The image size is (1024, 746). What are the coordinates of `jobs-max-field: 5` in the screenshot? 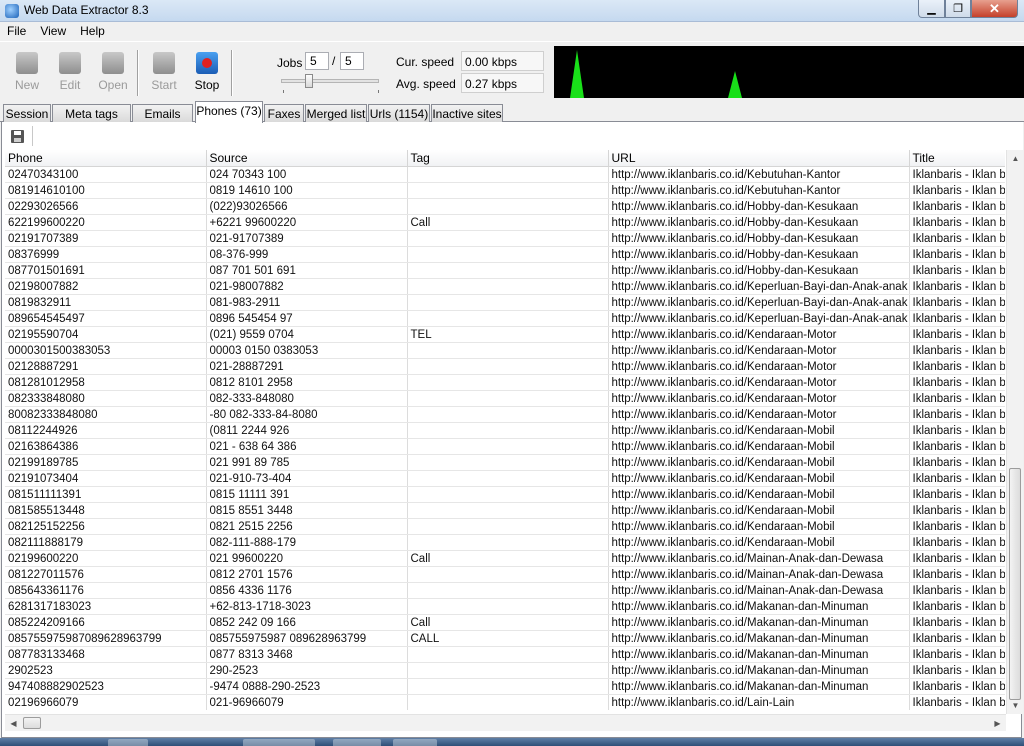 It's located at (352, 61).